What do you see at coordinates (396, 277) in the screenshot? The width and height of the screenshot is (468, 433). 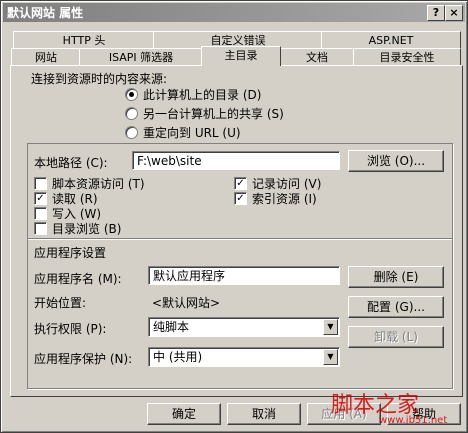 I see `remove-button: 删除 (E)` at bounding box center [396, 277].